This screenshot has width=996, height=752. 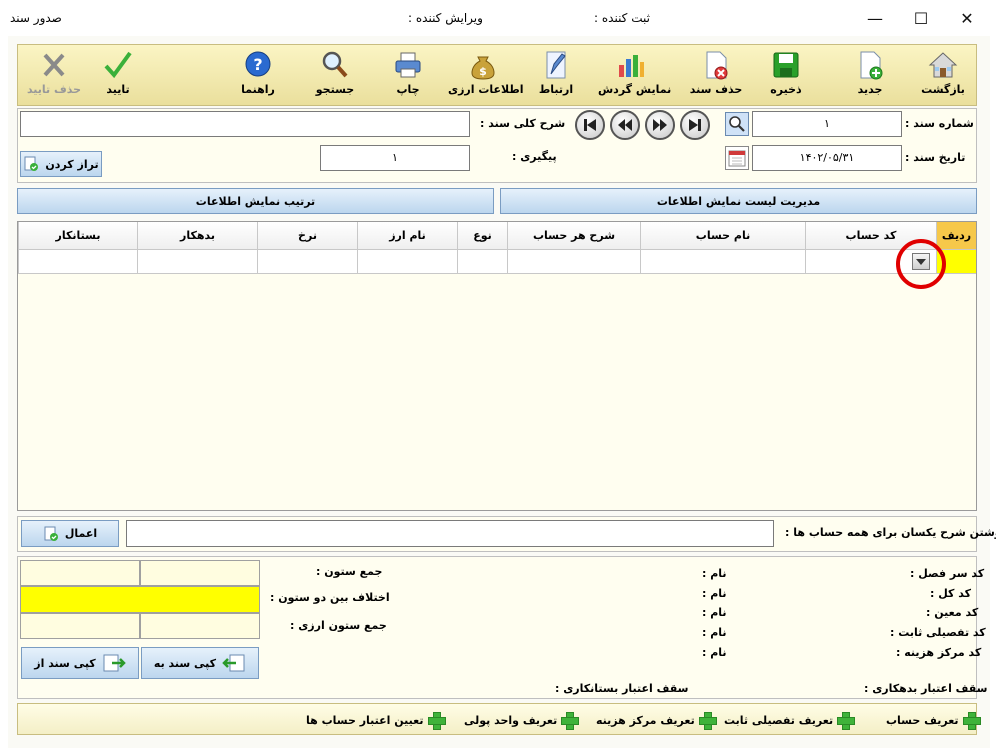 I want to click on highlight-circle-annotation, so click(x=921, y=264).